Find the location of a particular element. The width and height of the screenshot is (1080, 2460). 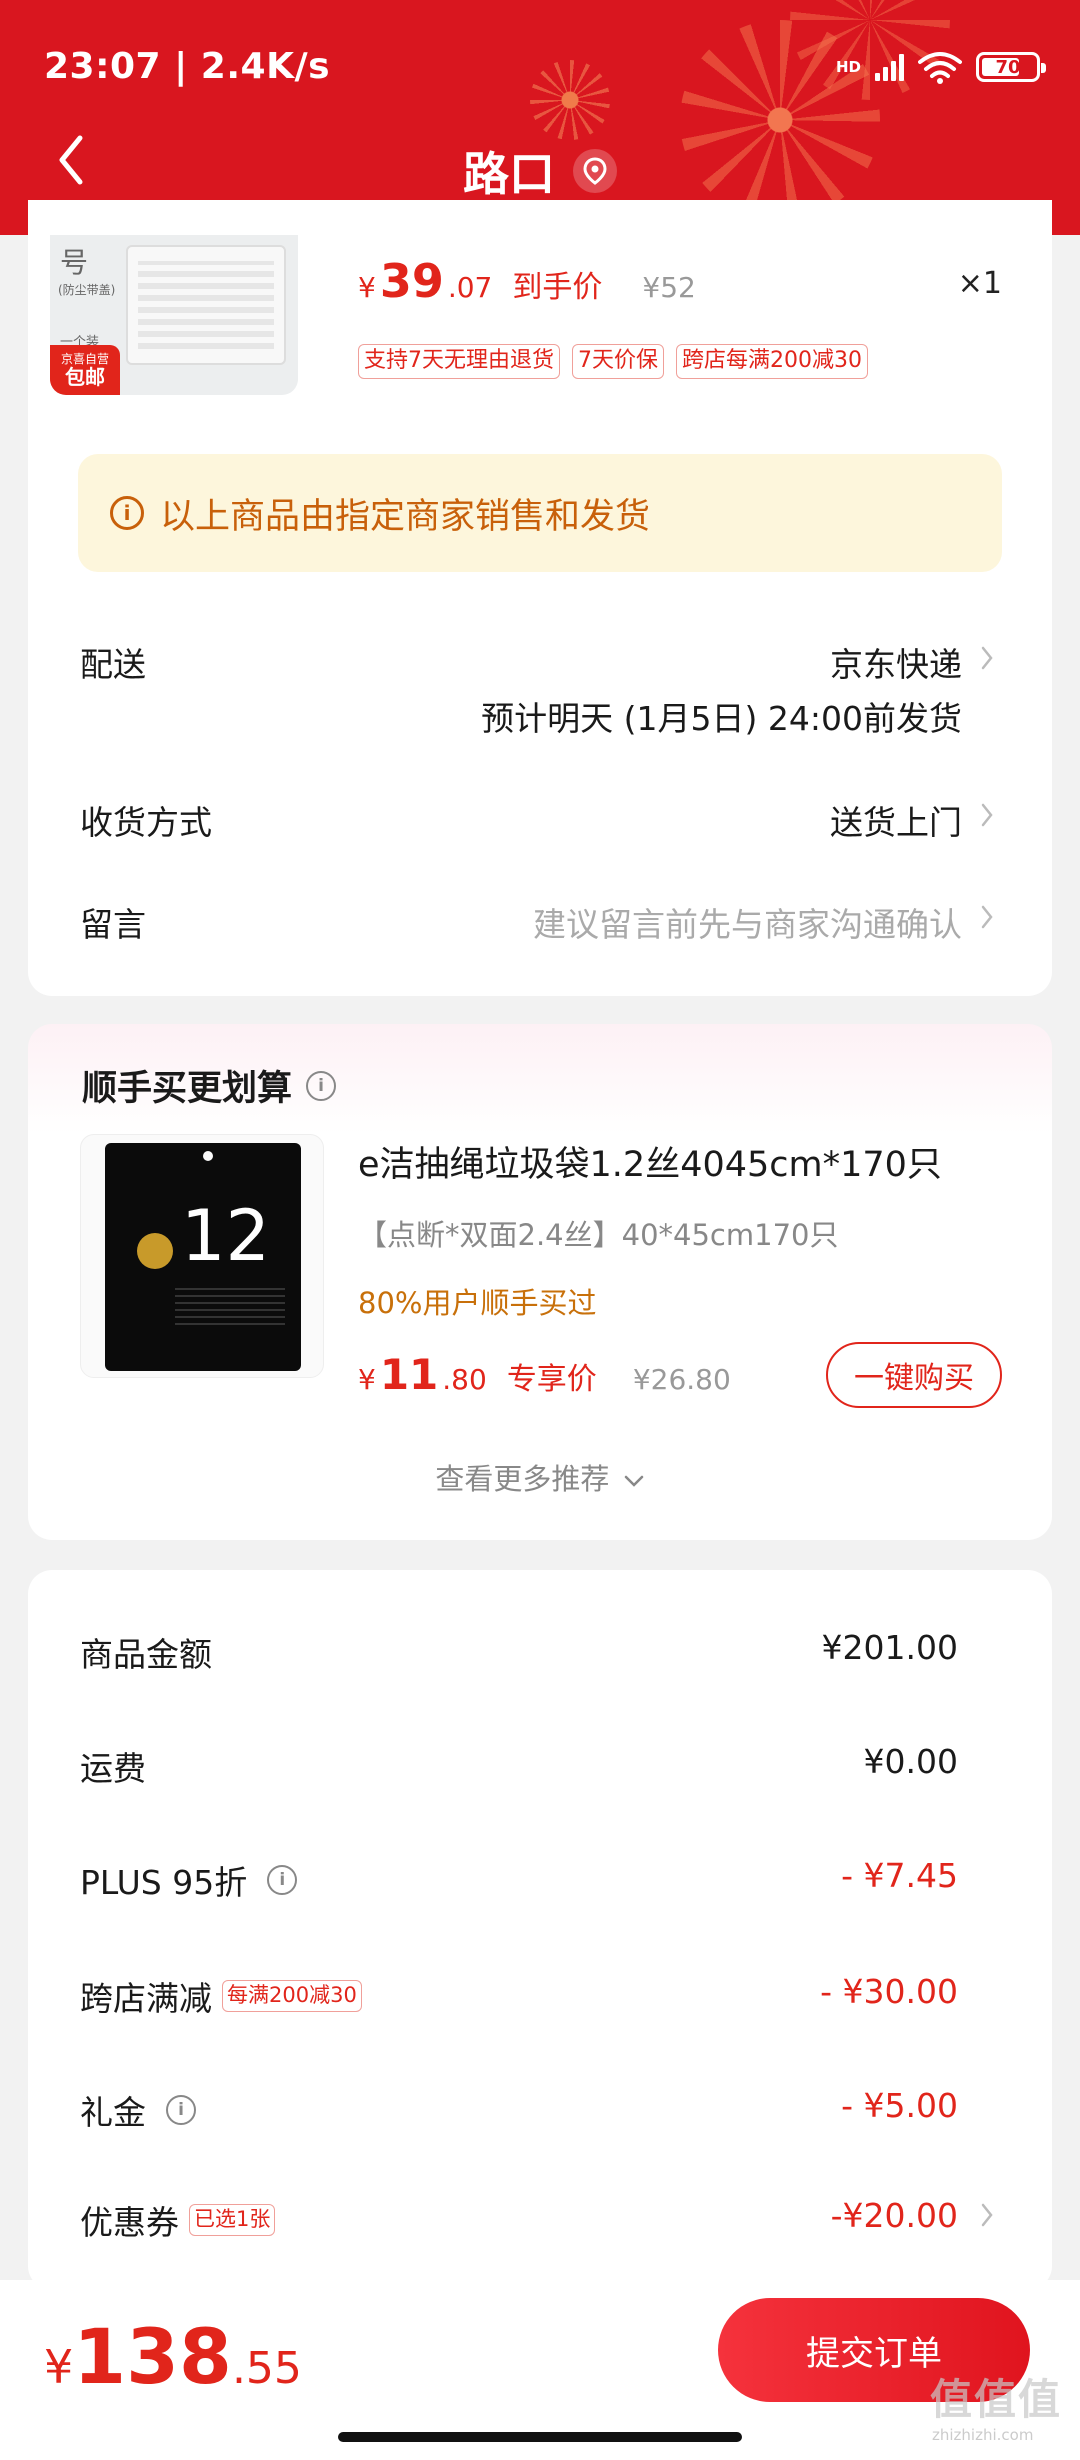

one-click-buy-button: 一键购买 is located at coordinates (914, 1375).